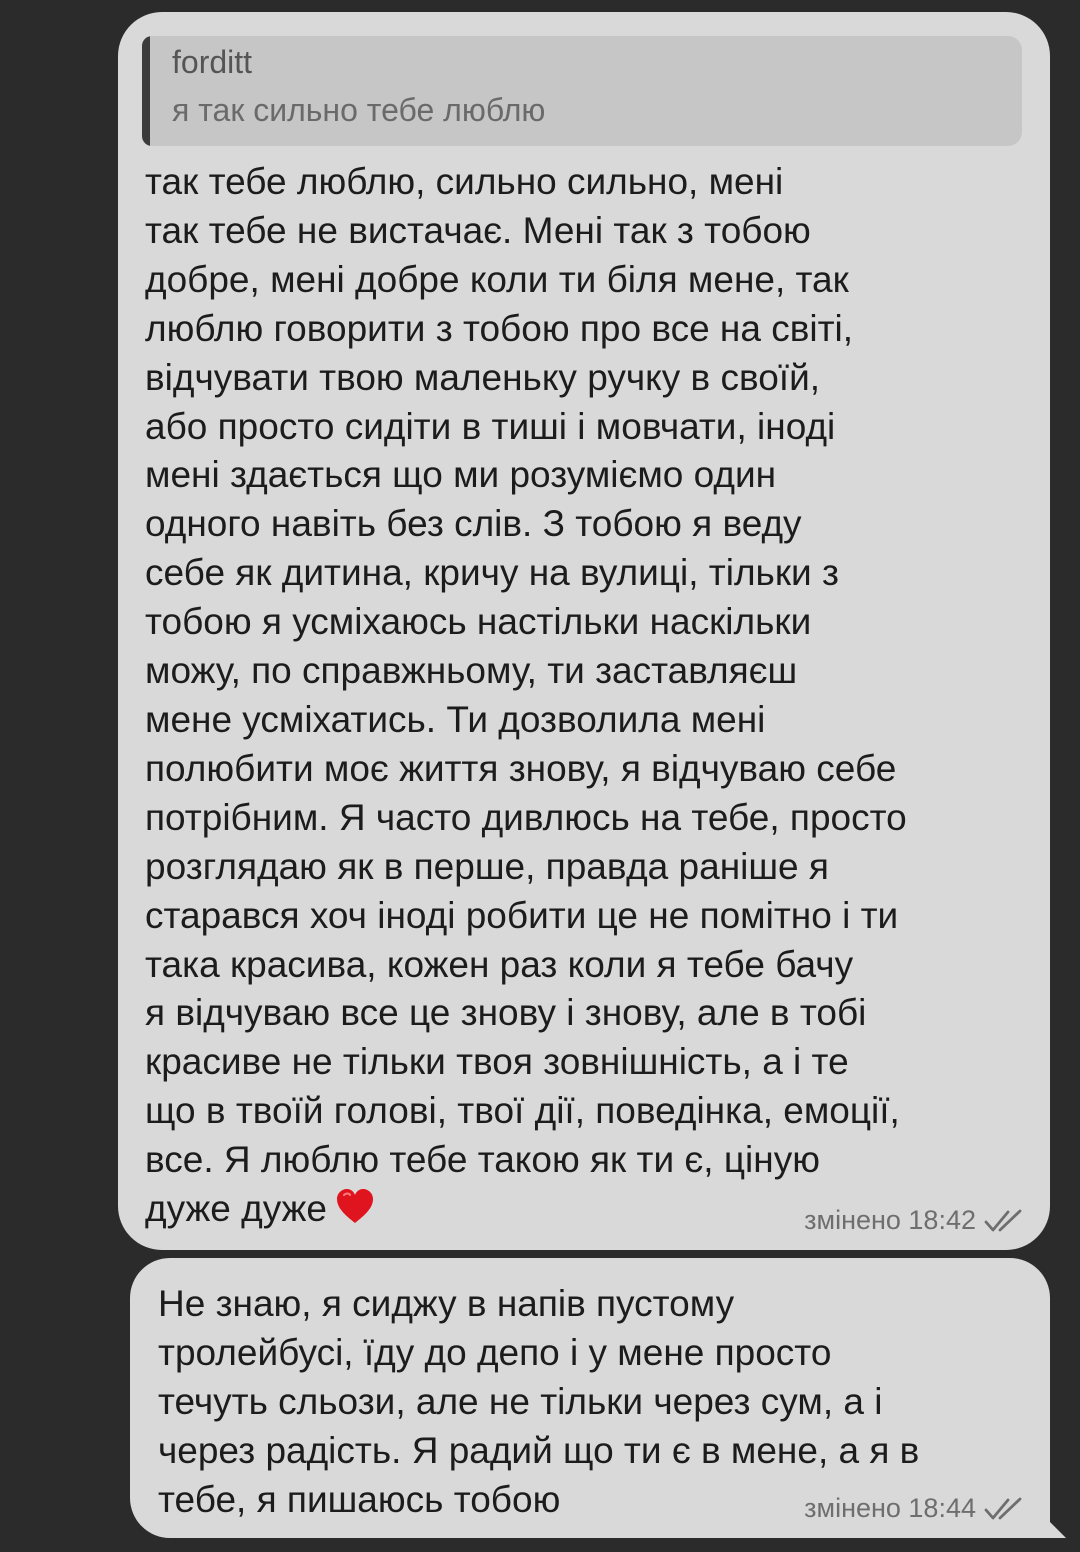 This screenshot has width=1080, height=1552. I want to click on message-line: Не знаю, я сиджу в напів пустому, so click(446, 1303).